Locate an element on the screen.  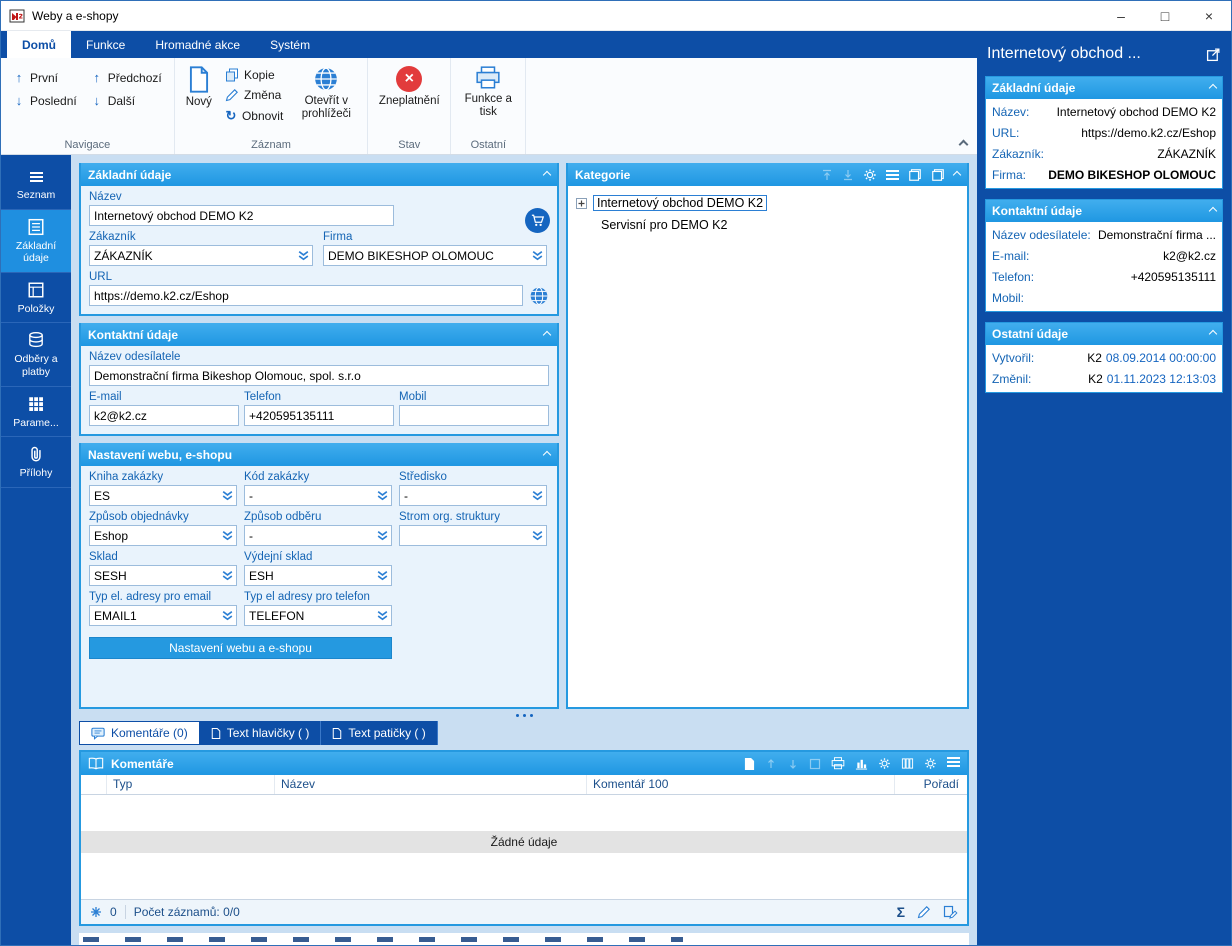
open-in-browser-button: Otevřít v prohlížeči is located at coordinates (326, 91).